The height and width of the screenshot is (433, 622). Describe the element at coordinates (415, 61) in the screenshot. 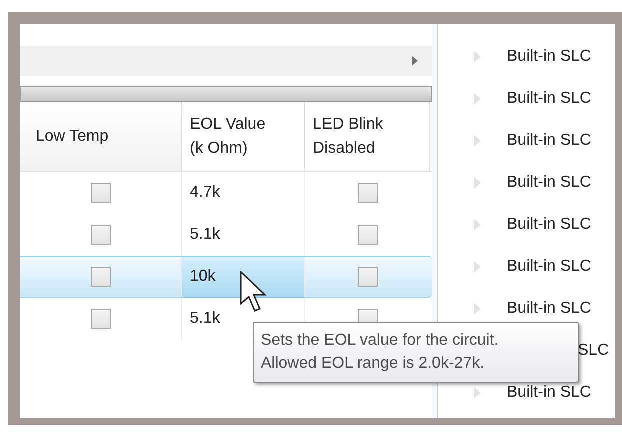

I see `scroll-right-icon` at that location.